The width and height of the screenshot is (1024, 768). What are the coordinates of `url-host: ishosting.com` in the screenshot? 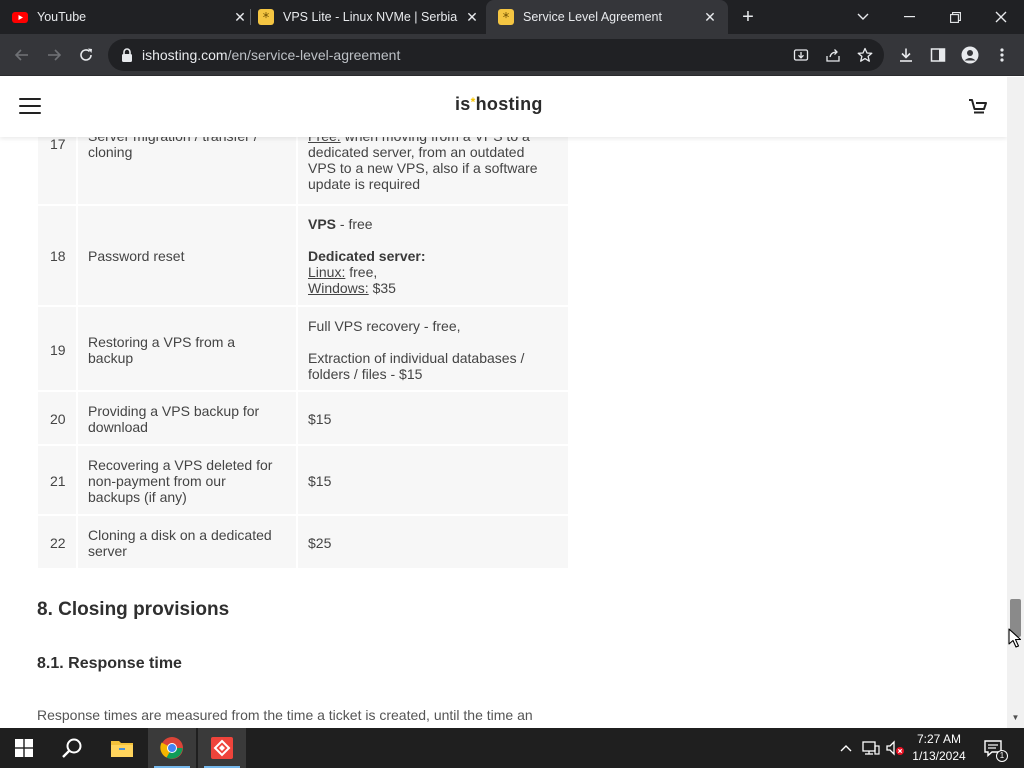 It's located at (185, 55).